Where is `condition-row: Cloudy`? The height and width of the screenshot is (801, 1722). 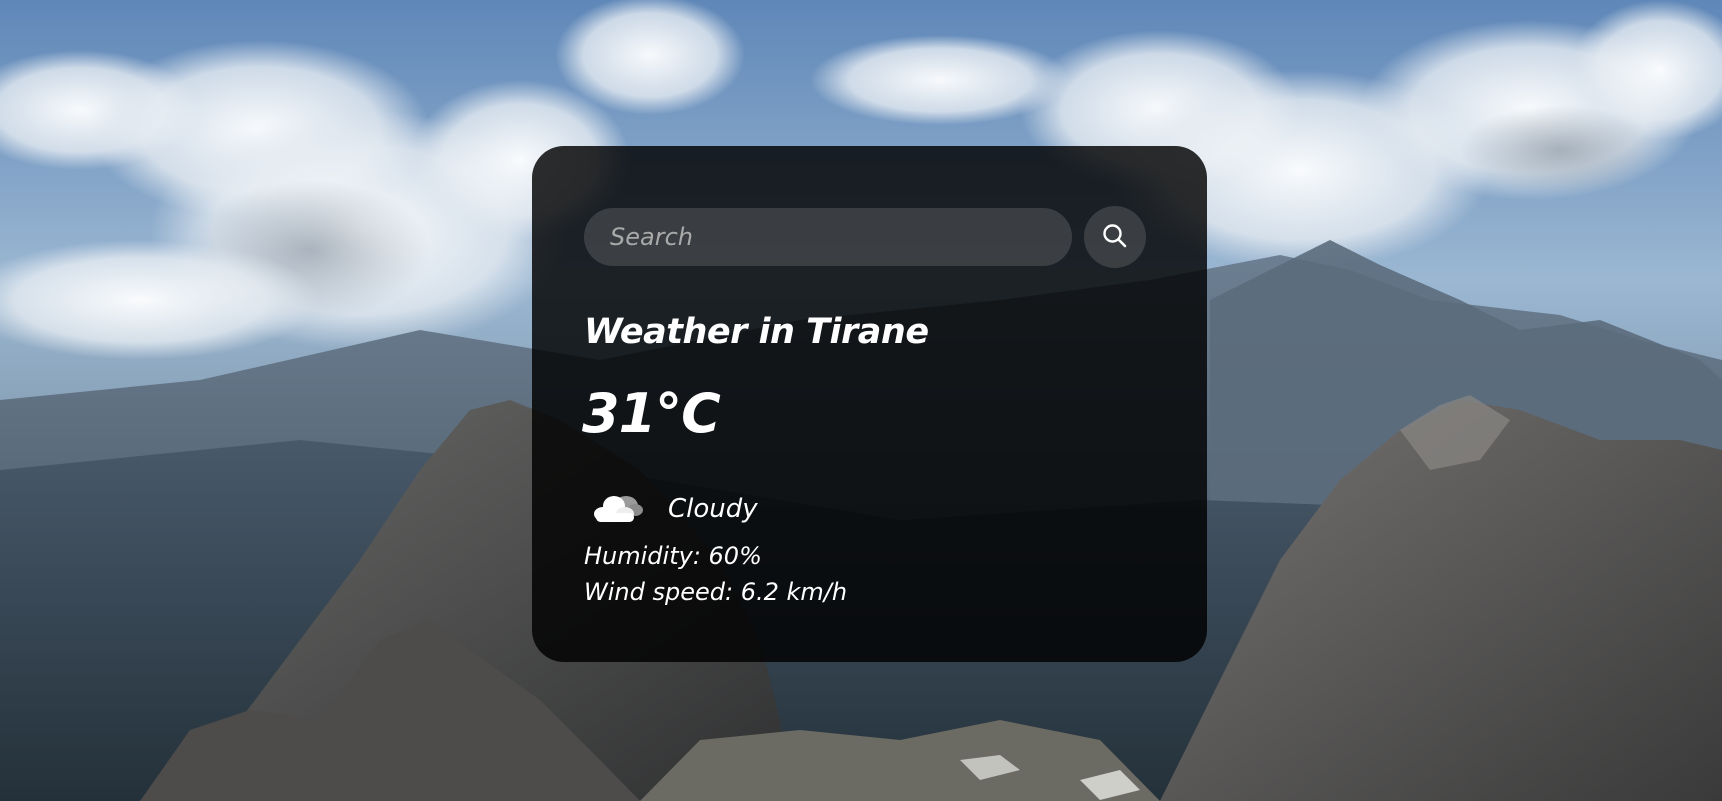
condition-row: Cloudy is located at coordinates (674, 509).